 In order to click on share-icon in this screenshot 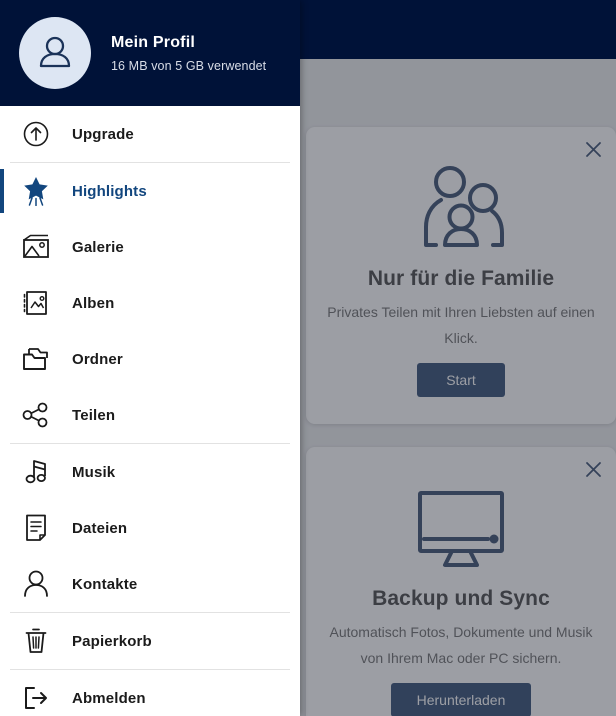, I will do `click(36, 415)`.